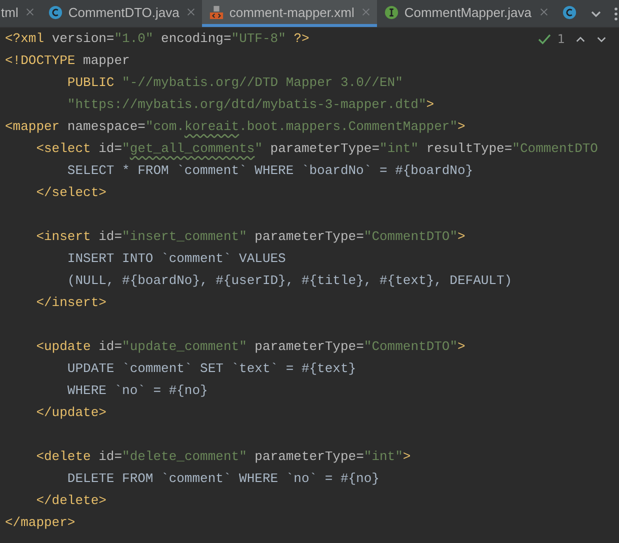  What do you see at coordinates (216, 12) in the screenshot?
I see `xml-file-icon` at bounding box center [216, 12].